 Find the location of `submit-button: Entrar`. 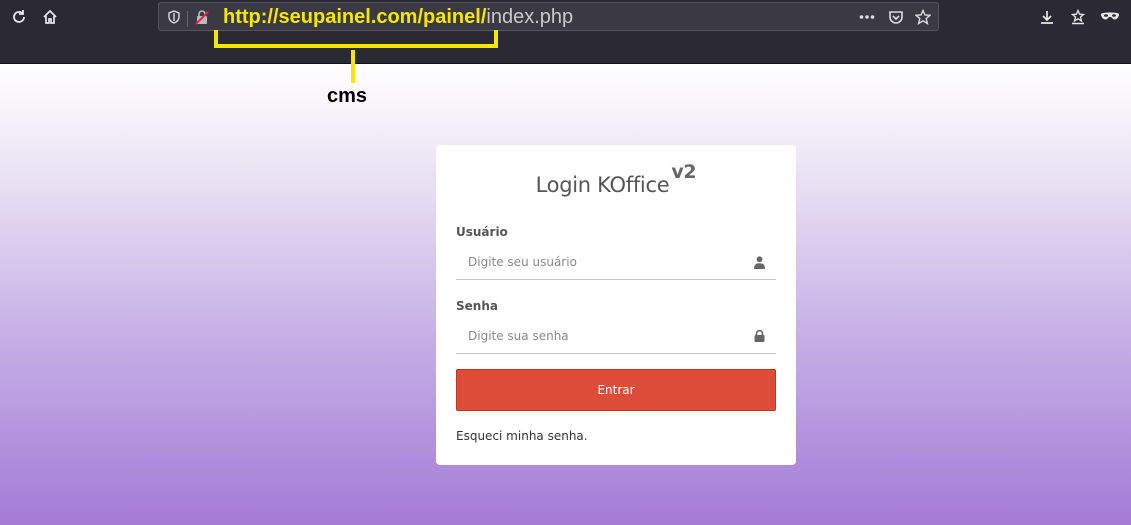

submit-button: Entrar is located at coordinates (616, 390).